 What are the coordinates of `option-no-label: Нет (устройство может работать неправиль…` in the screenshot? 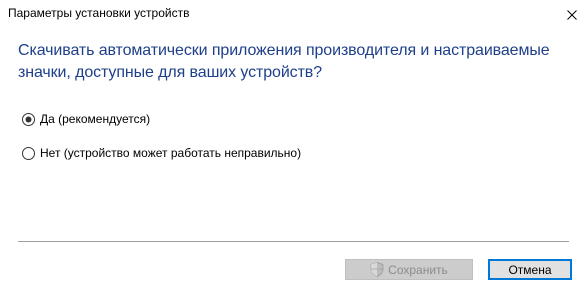 It's located at (171, 153).